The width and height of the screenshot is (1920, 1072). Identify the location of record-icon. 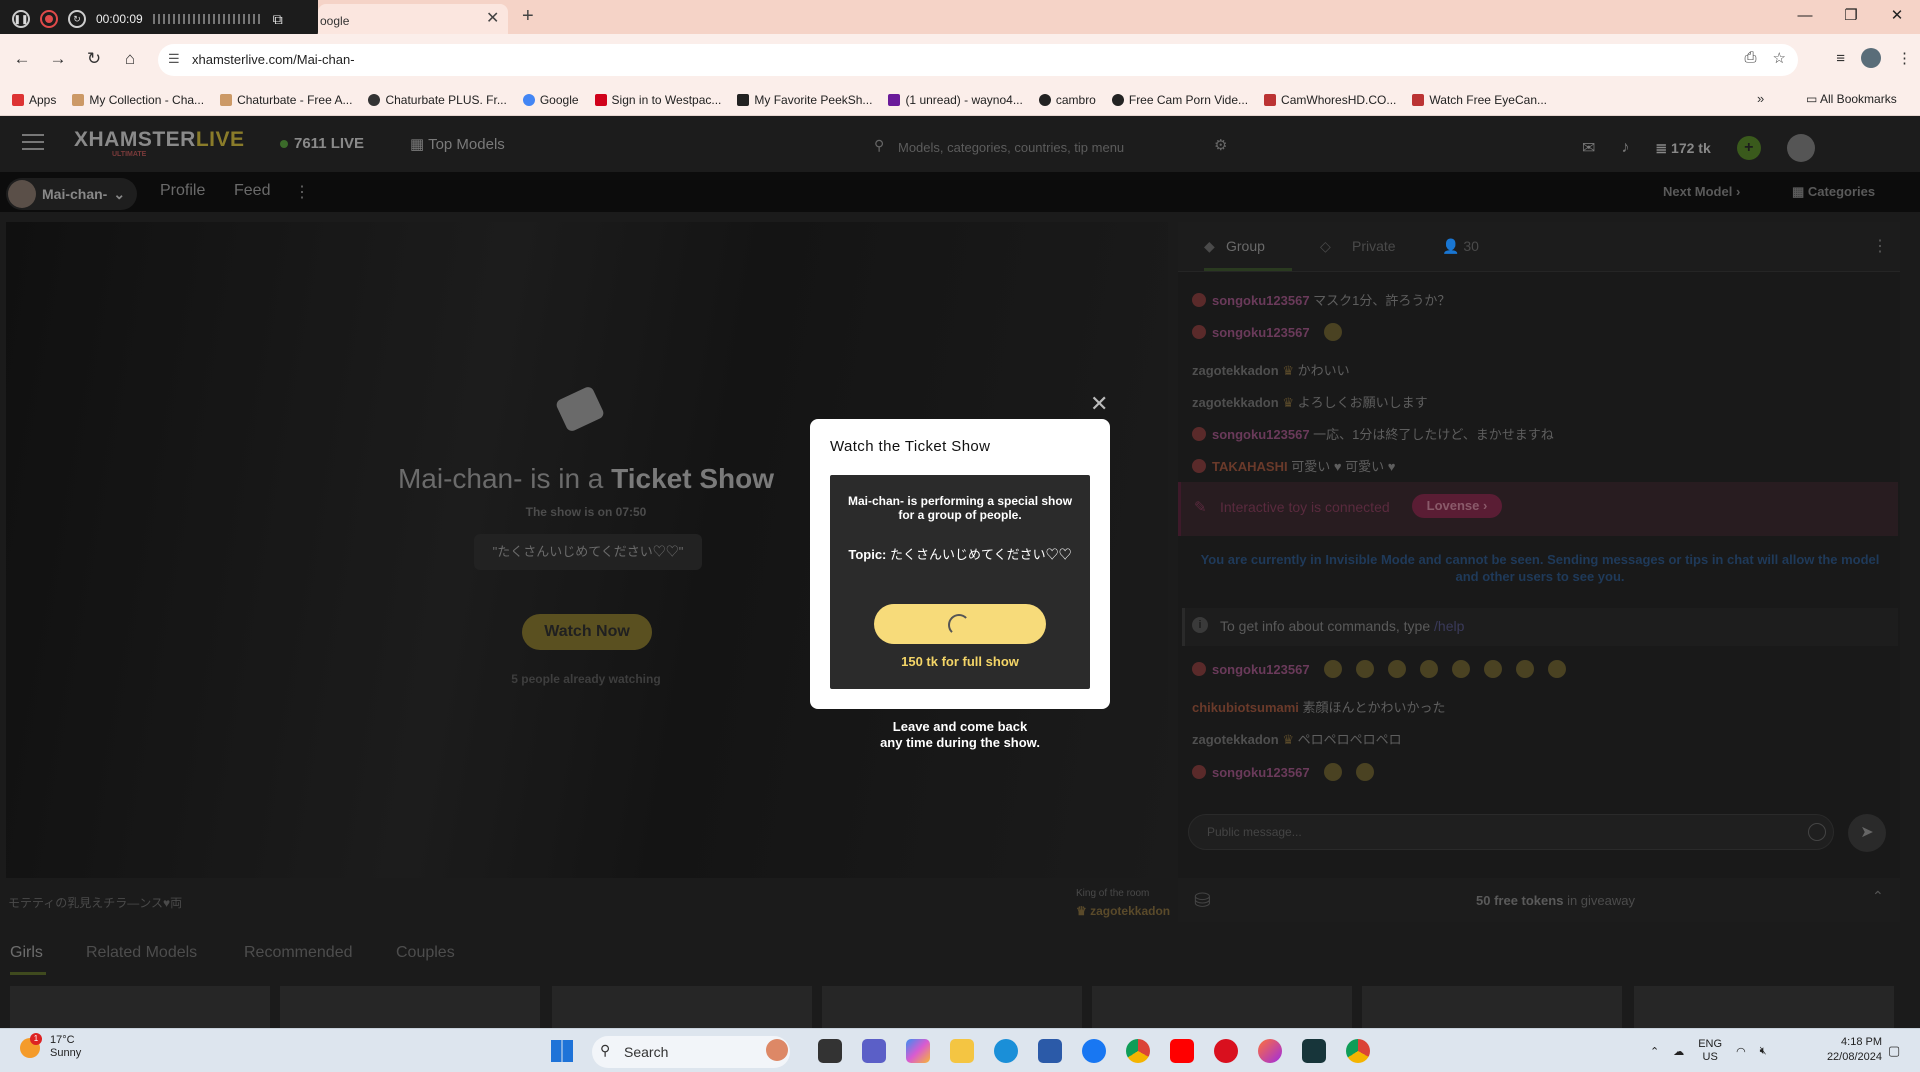
(49, 19).